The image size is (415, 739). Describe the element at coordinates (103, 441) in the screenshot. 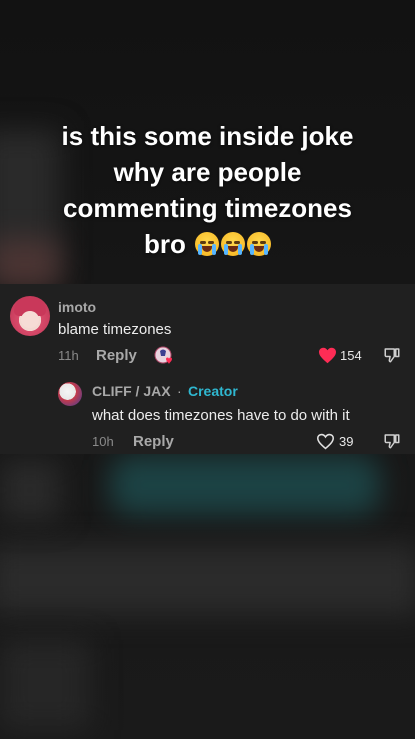

I see `reply-timestamp: 10h` at that location.